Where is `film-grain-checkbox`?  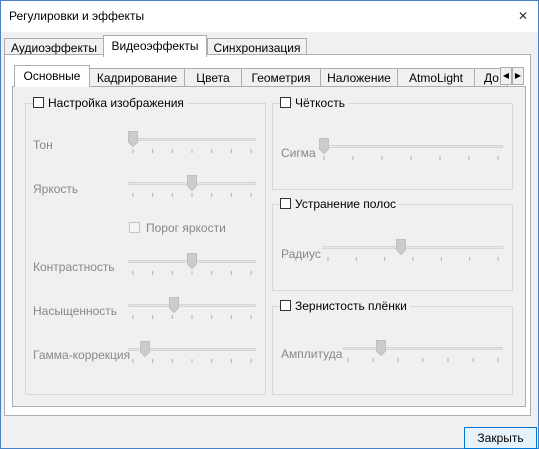 film-grain-checkbox is located at coordinates (285, 305).